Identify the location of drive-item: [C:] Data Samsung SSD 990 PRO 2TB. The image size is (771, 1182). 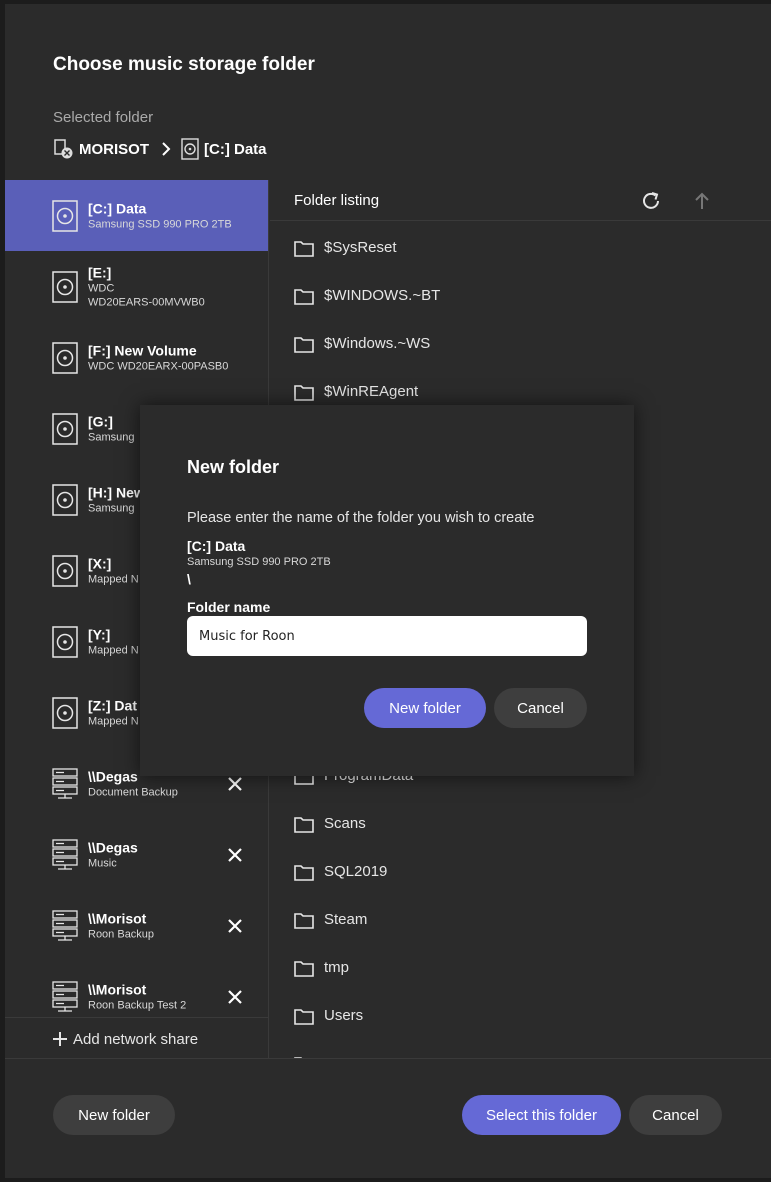
(136, 215).